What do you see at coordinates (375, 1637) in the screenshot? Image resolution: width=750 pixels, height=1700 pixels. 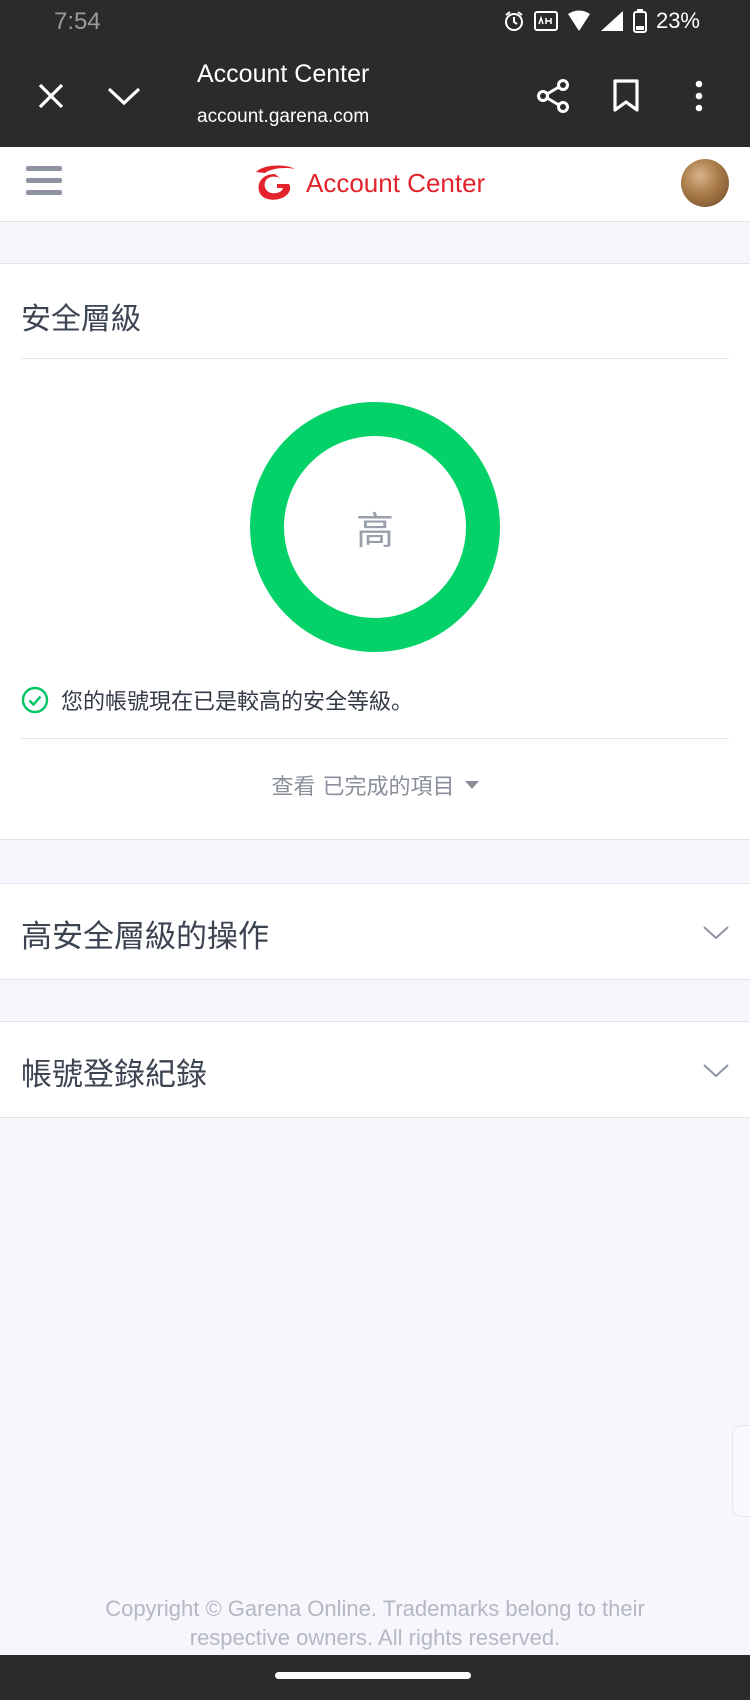 I see `copyright-line: respective owners. All rights reserved.` at bounding box center [375, 1637].